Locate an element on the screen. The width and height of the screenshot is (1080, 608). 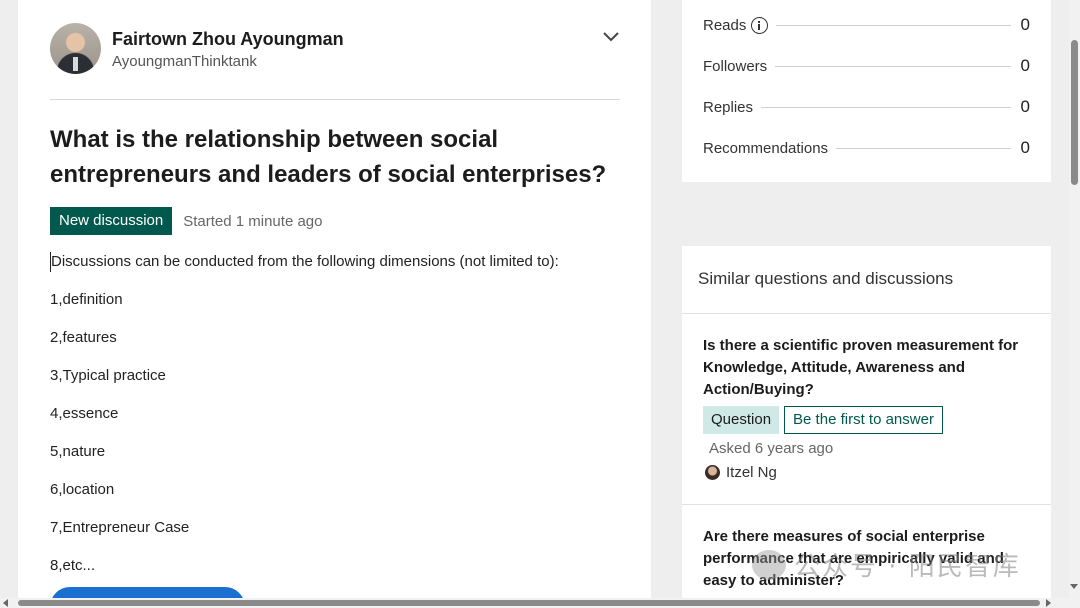
vertical-scrollbar-thumb is located at coordinates (1074, 112).